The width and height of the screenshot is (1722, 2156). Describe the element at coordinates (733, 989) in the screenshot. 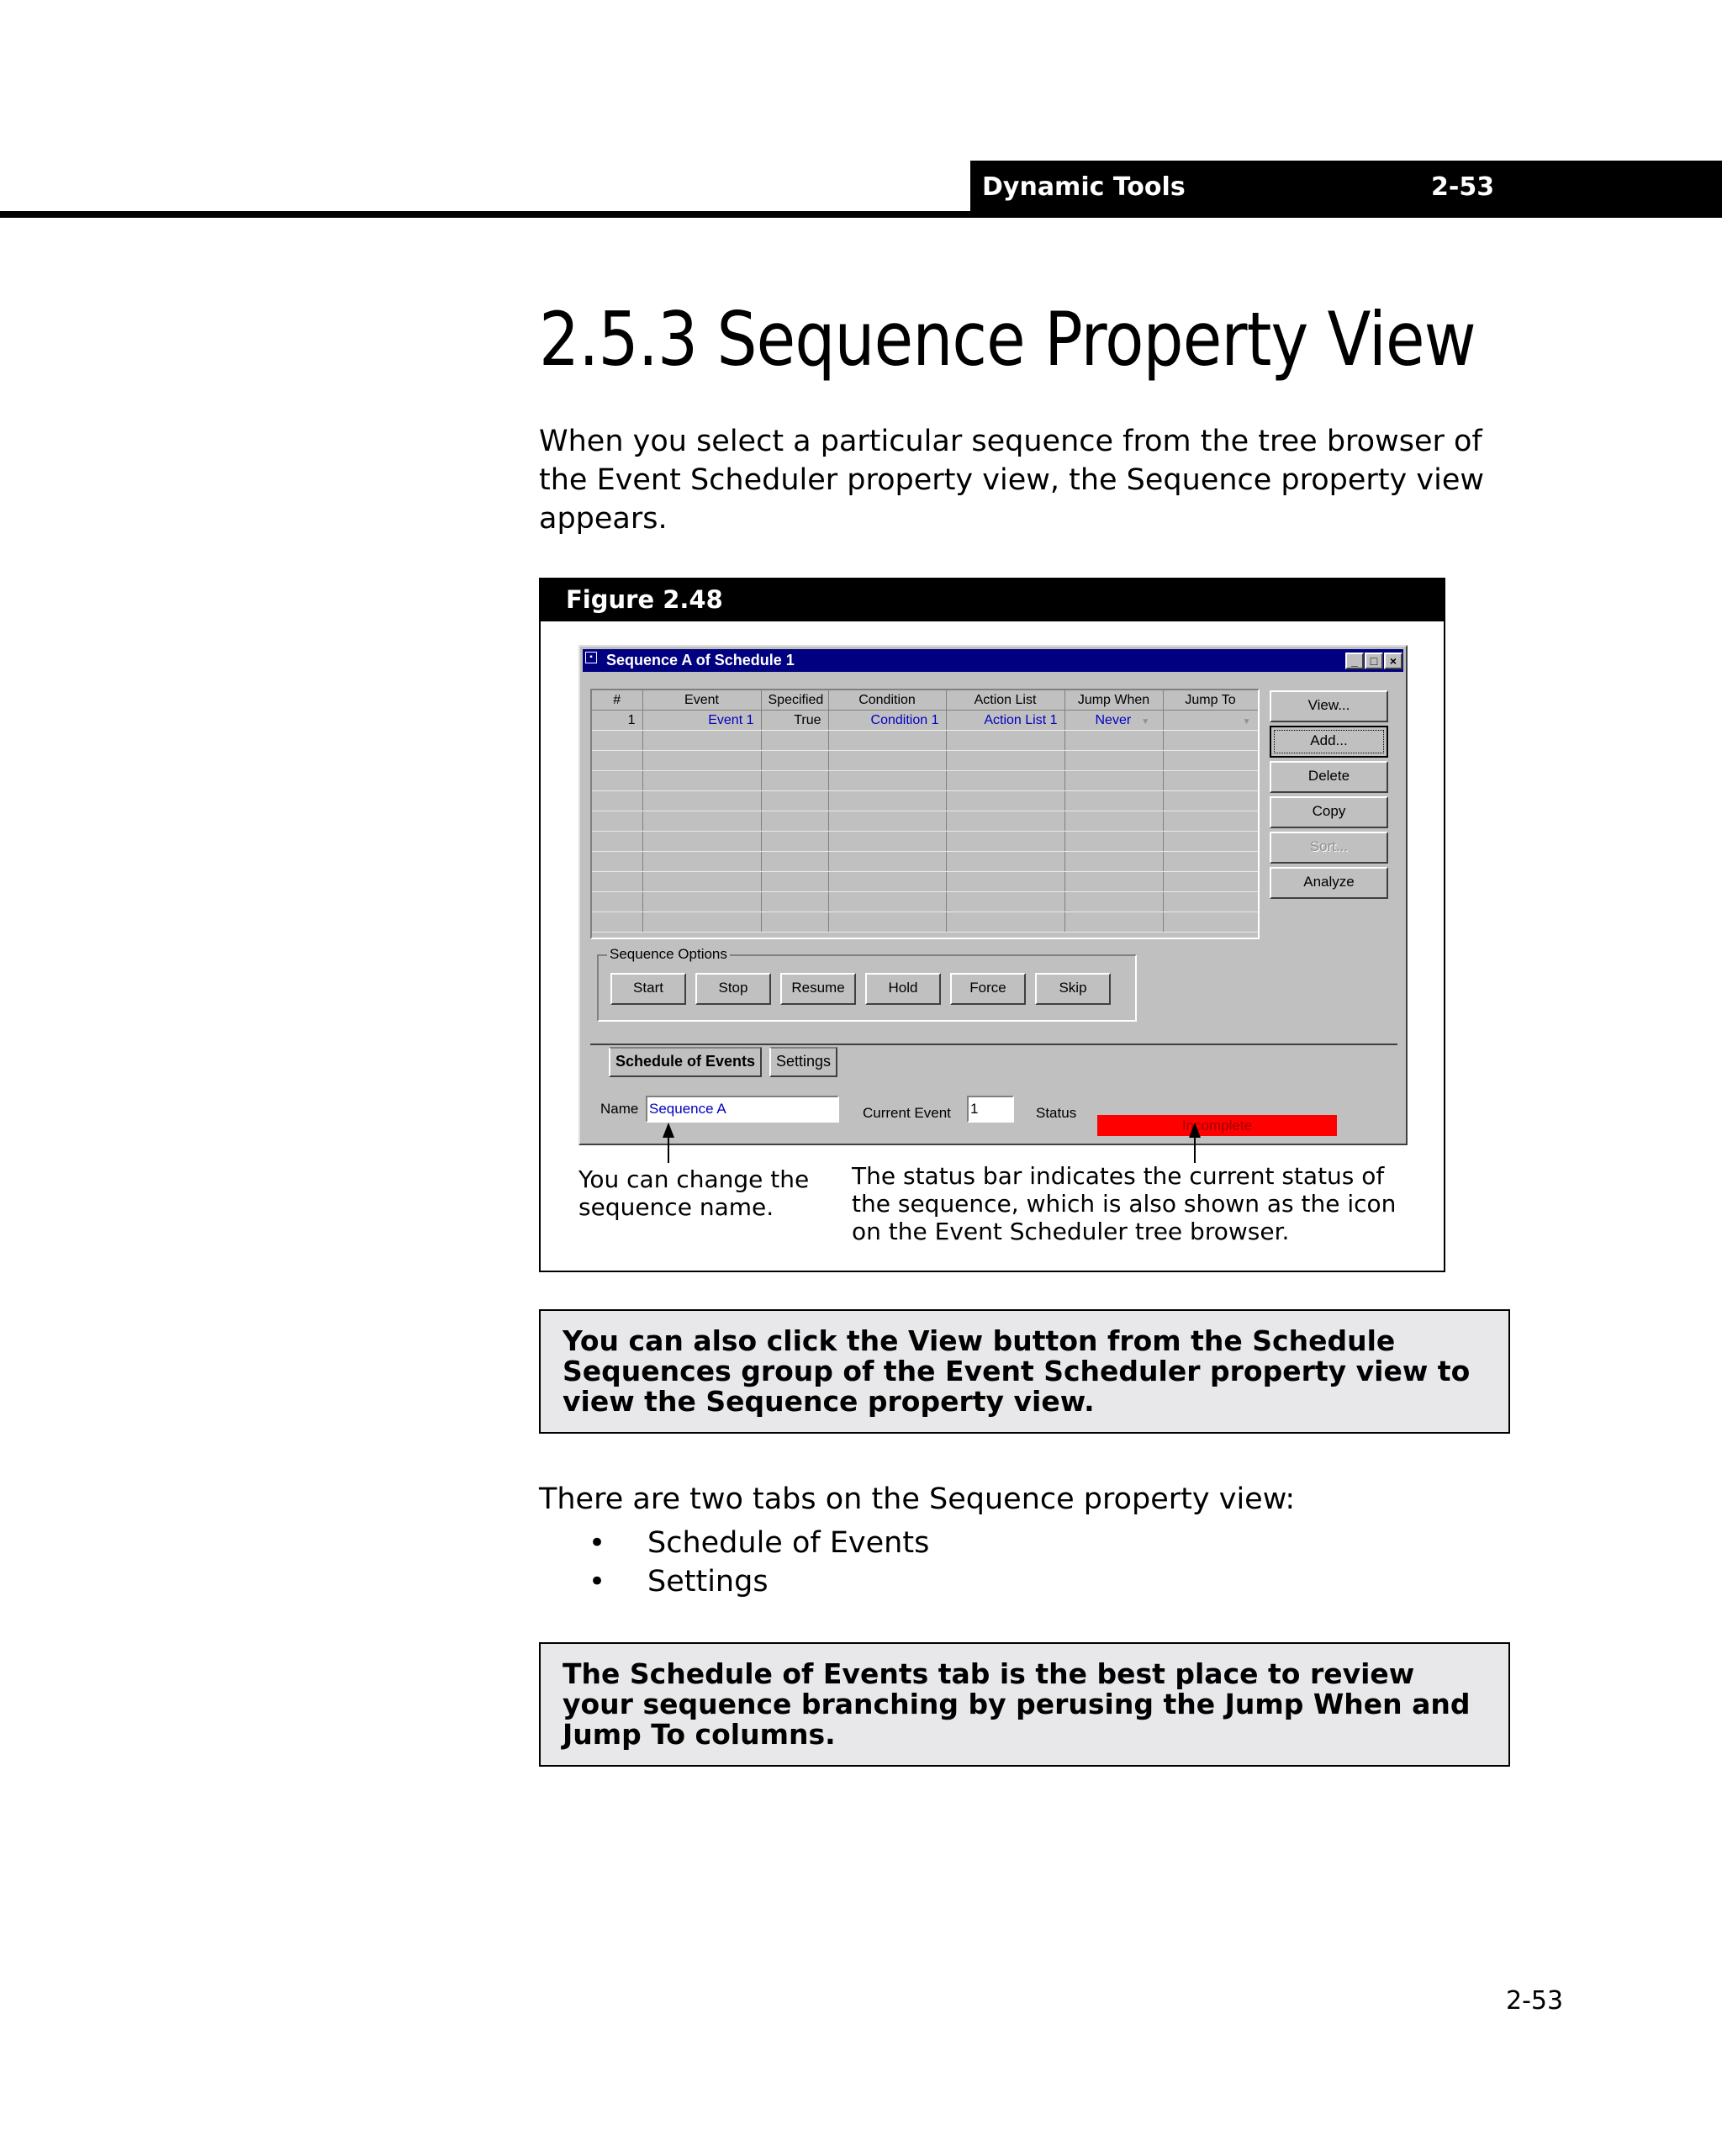

I see `stop-button: Stop` at that location.